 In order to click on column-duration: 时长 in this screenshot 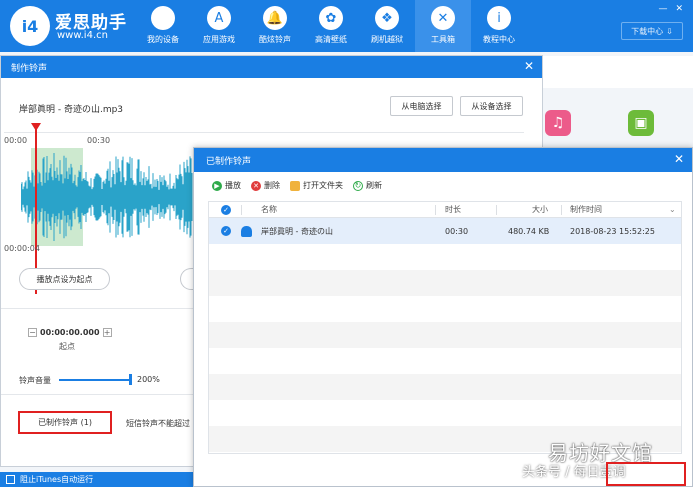, I will do `click(453, 209)`.